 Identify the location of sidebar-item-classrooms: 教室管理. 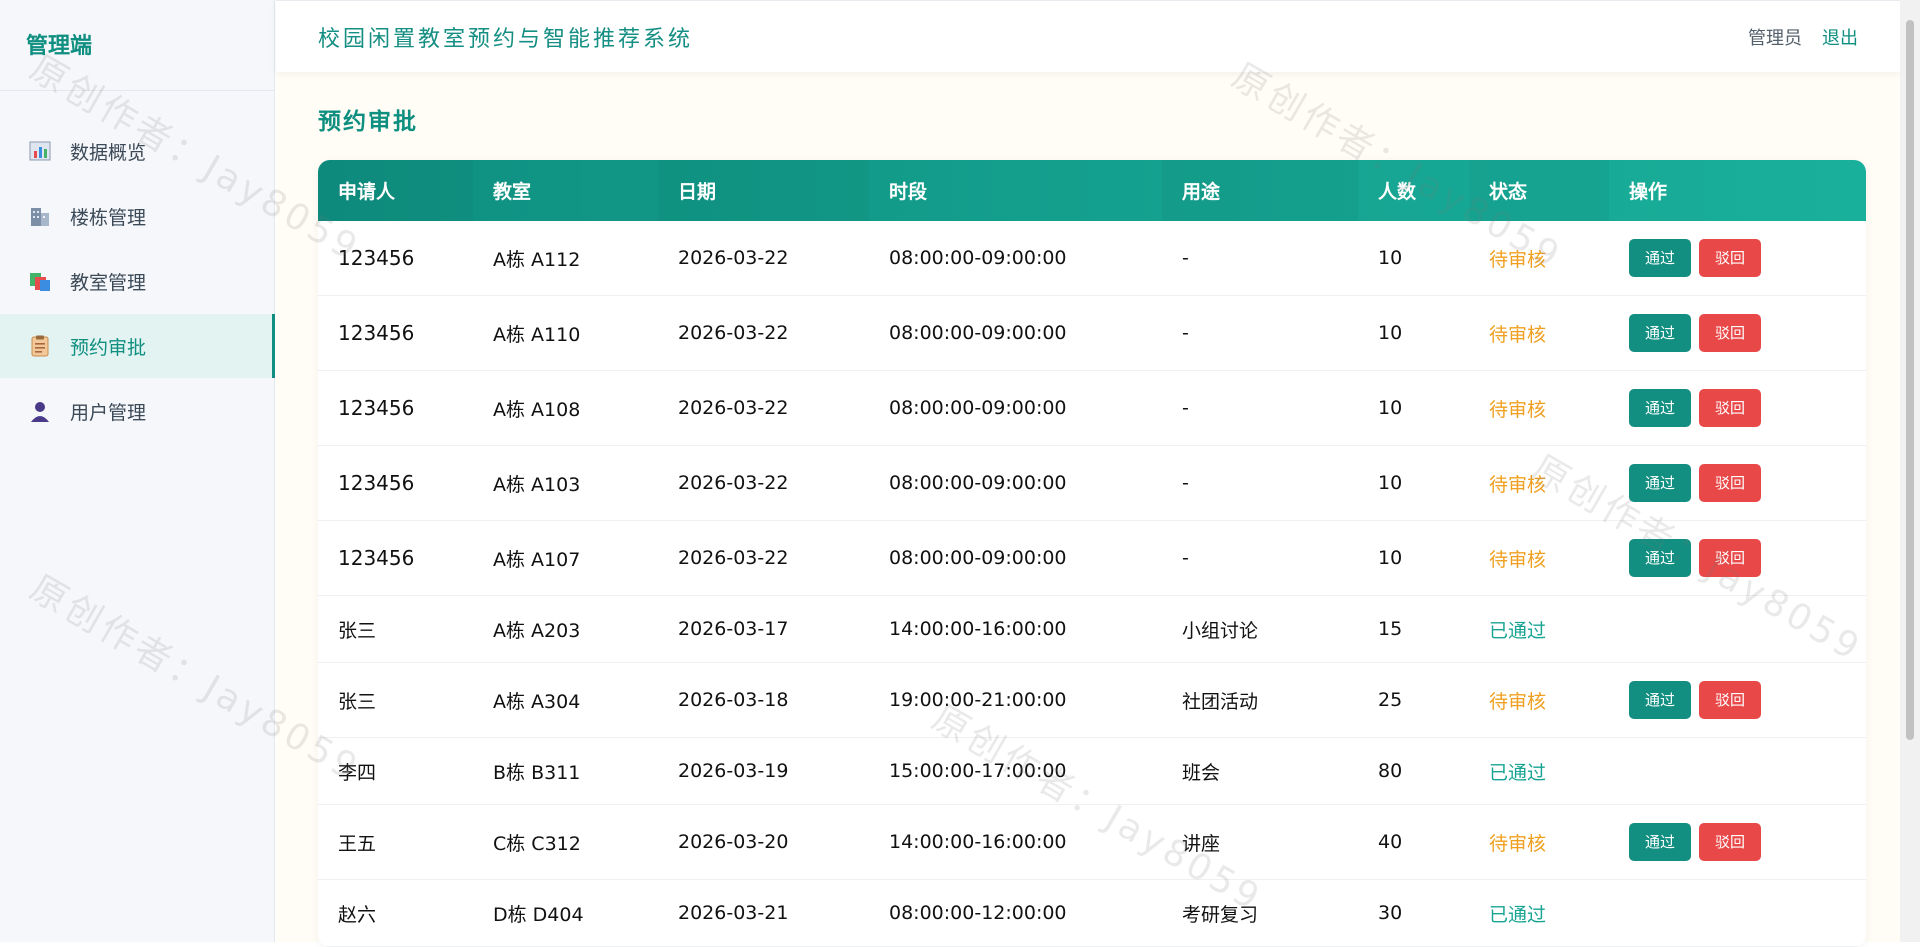
(137, 281).